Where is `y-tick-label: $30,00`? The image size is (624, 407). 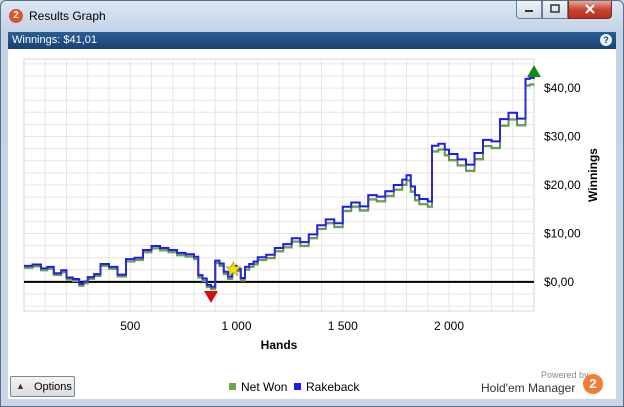 y-tick-label: $30,00 is located at coordinates (562, 137).